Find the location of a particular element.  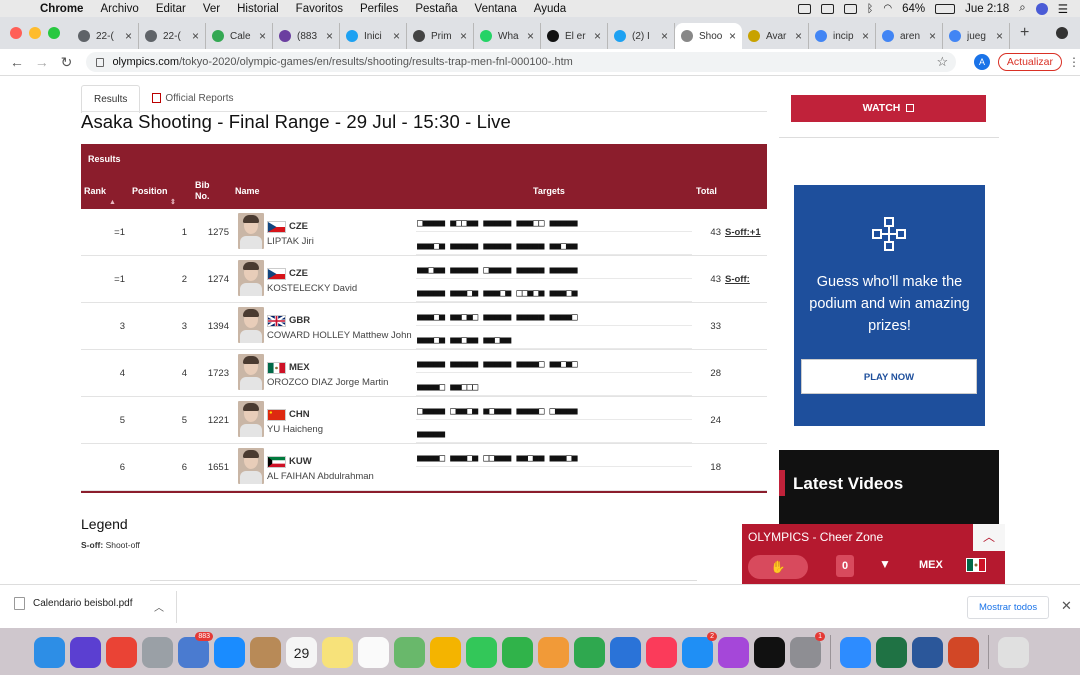

browser-tab: (2) I × is located at coordinates (641, 36).